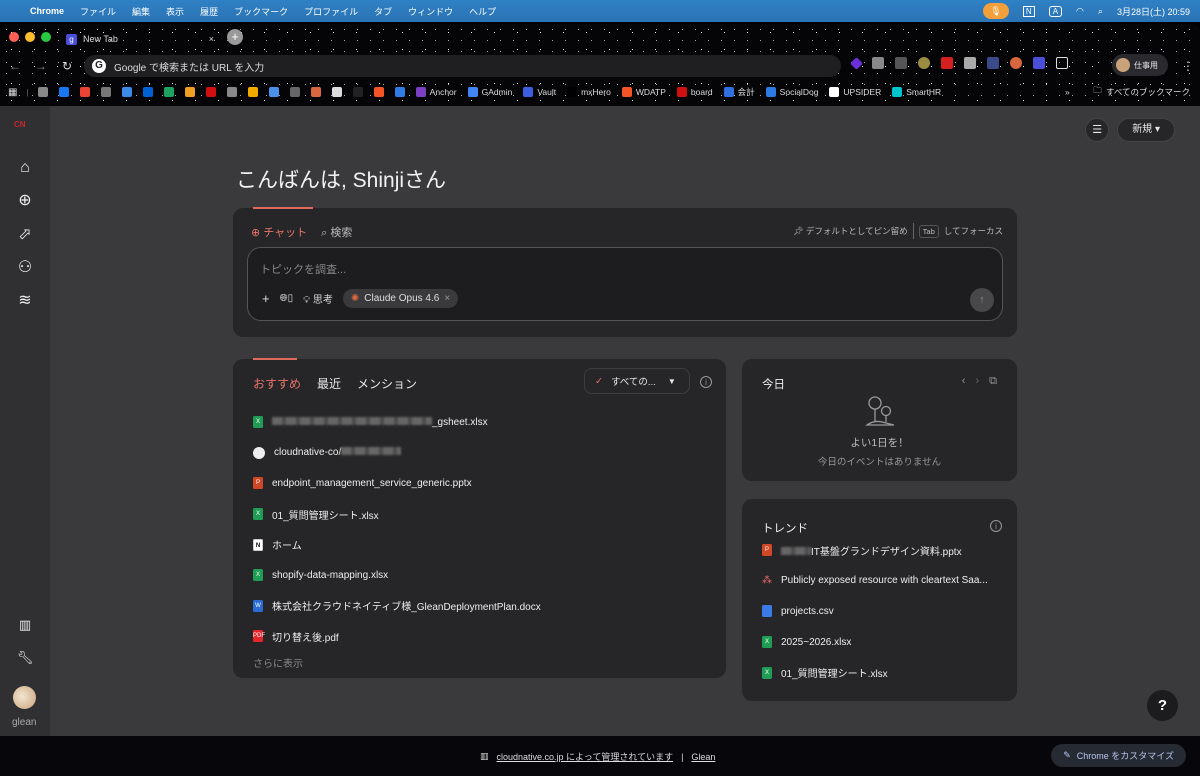 The width and height of the screenshot is (1200, 776). I want to click on wrench-icon: 🔧︎, so click(25, 658).